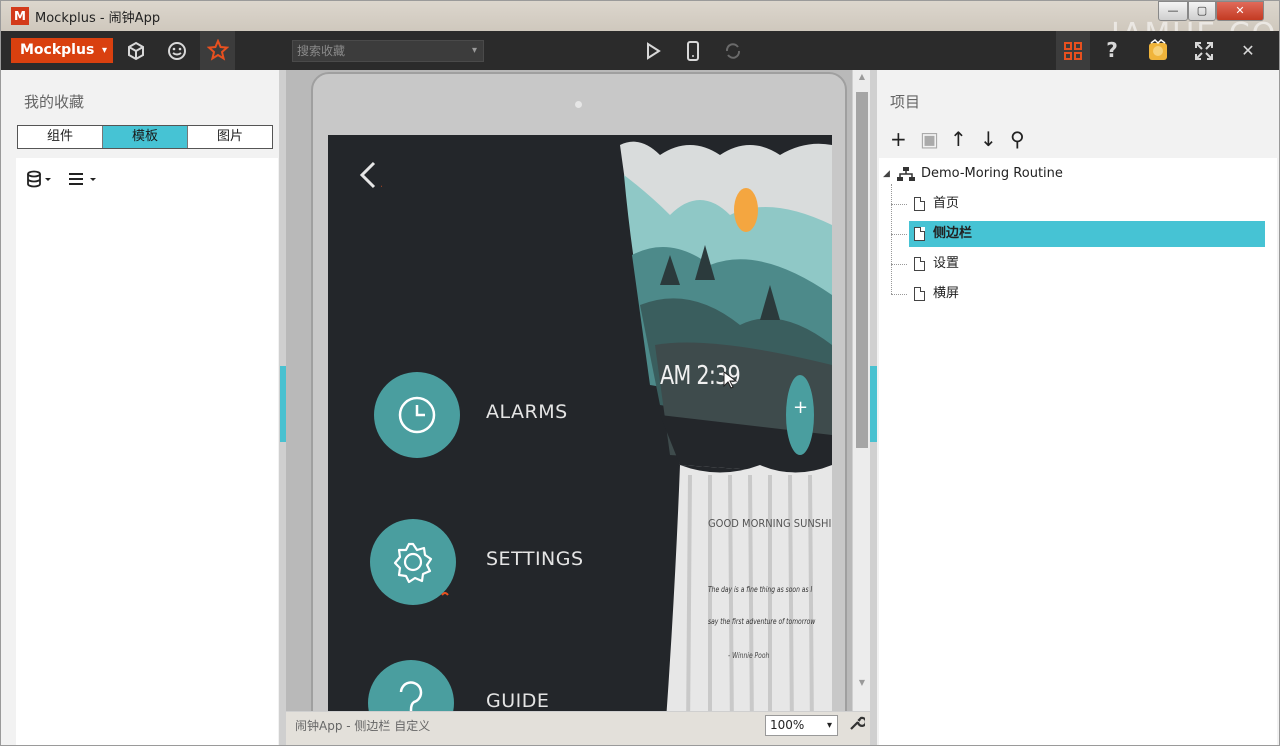  I want to click on window-title: Mockplus - 闹钟App, so click(98, 18).